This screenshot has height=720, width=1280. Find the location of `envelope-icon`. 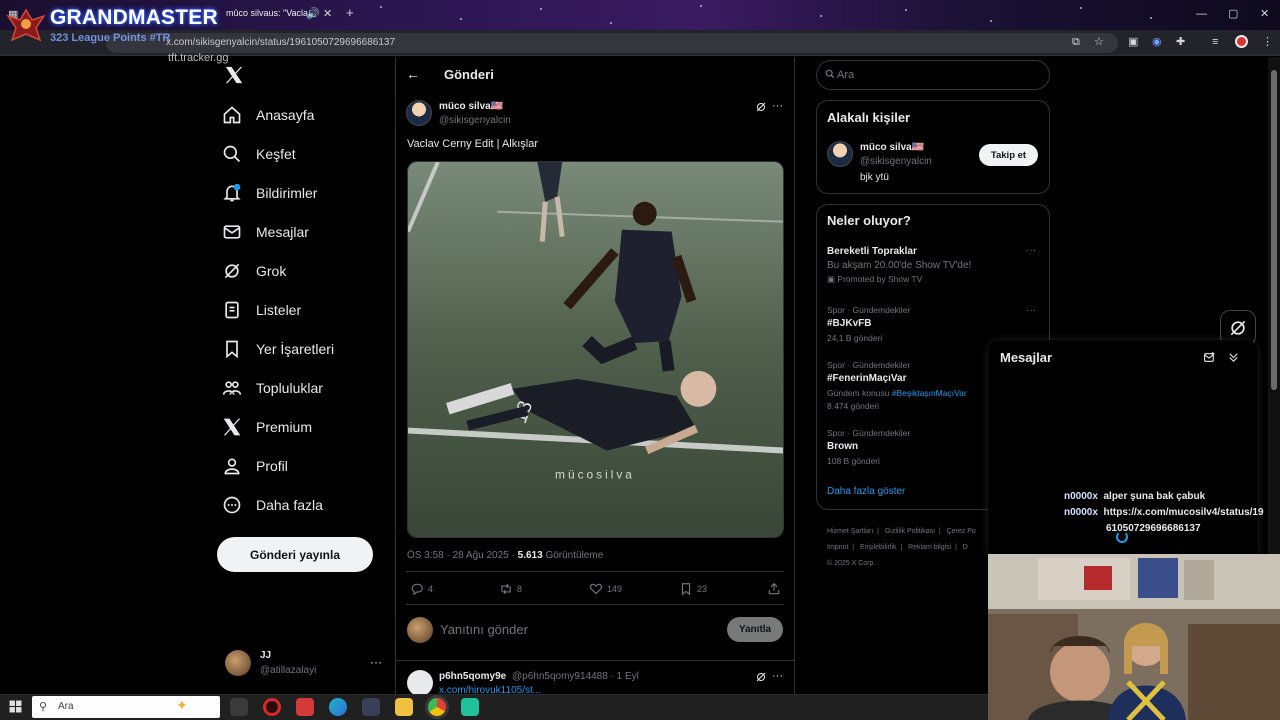

envelope-icon is located at coordinates (232, 232).